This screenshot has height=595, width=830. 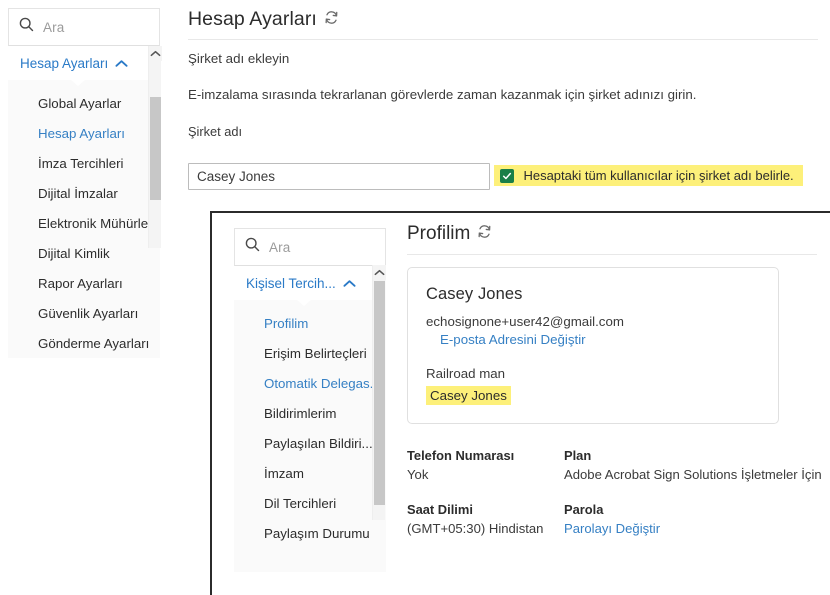 I want to click on page-title-text: Hesap Ayarları, so click(x=252, y=19).